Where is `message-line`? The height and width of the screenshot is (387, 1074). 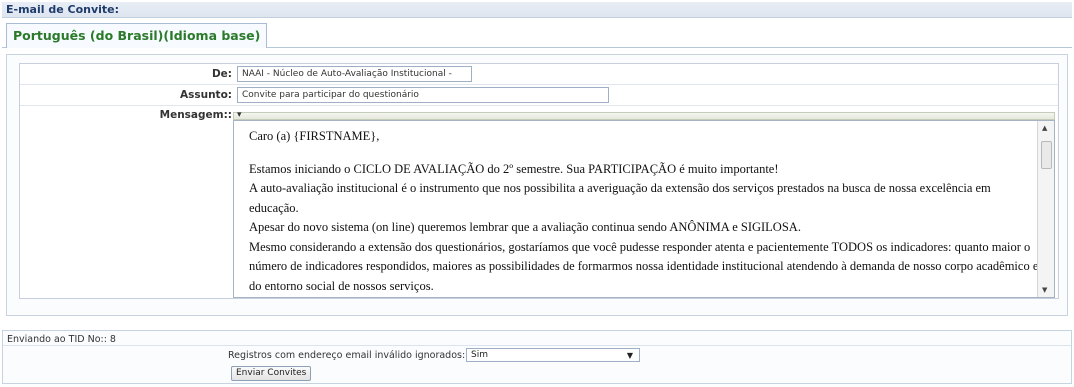 message-line is located at coordinates (644, 153).